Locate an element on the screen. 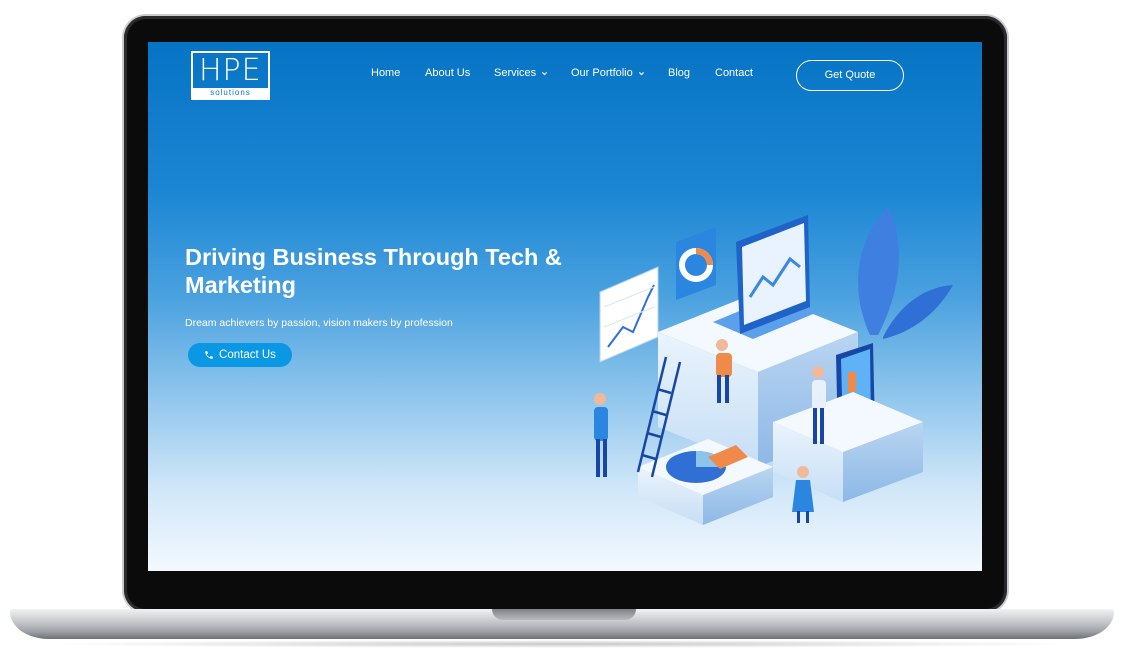 The width and height of the screenshot is (1129, 662). get-quote-button: Get Quote is located at coordinates (850, 75).